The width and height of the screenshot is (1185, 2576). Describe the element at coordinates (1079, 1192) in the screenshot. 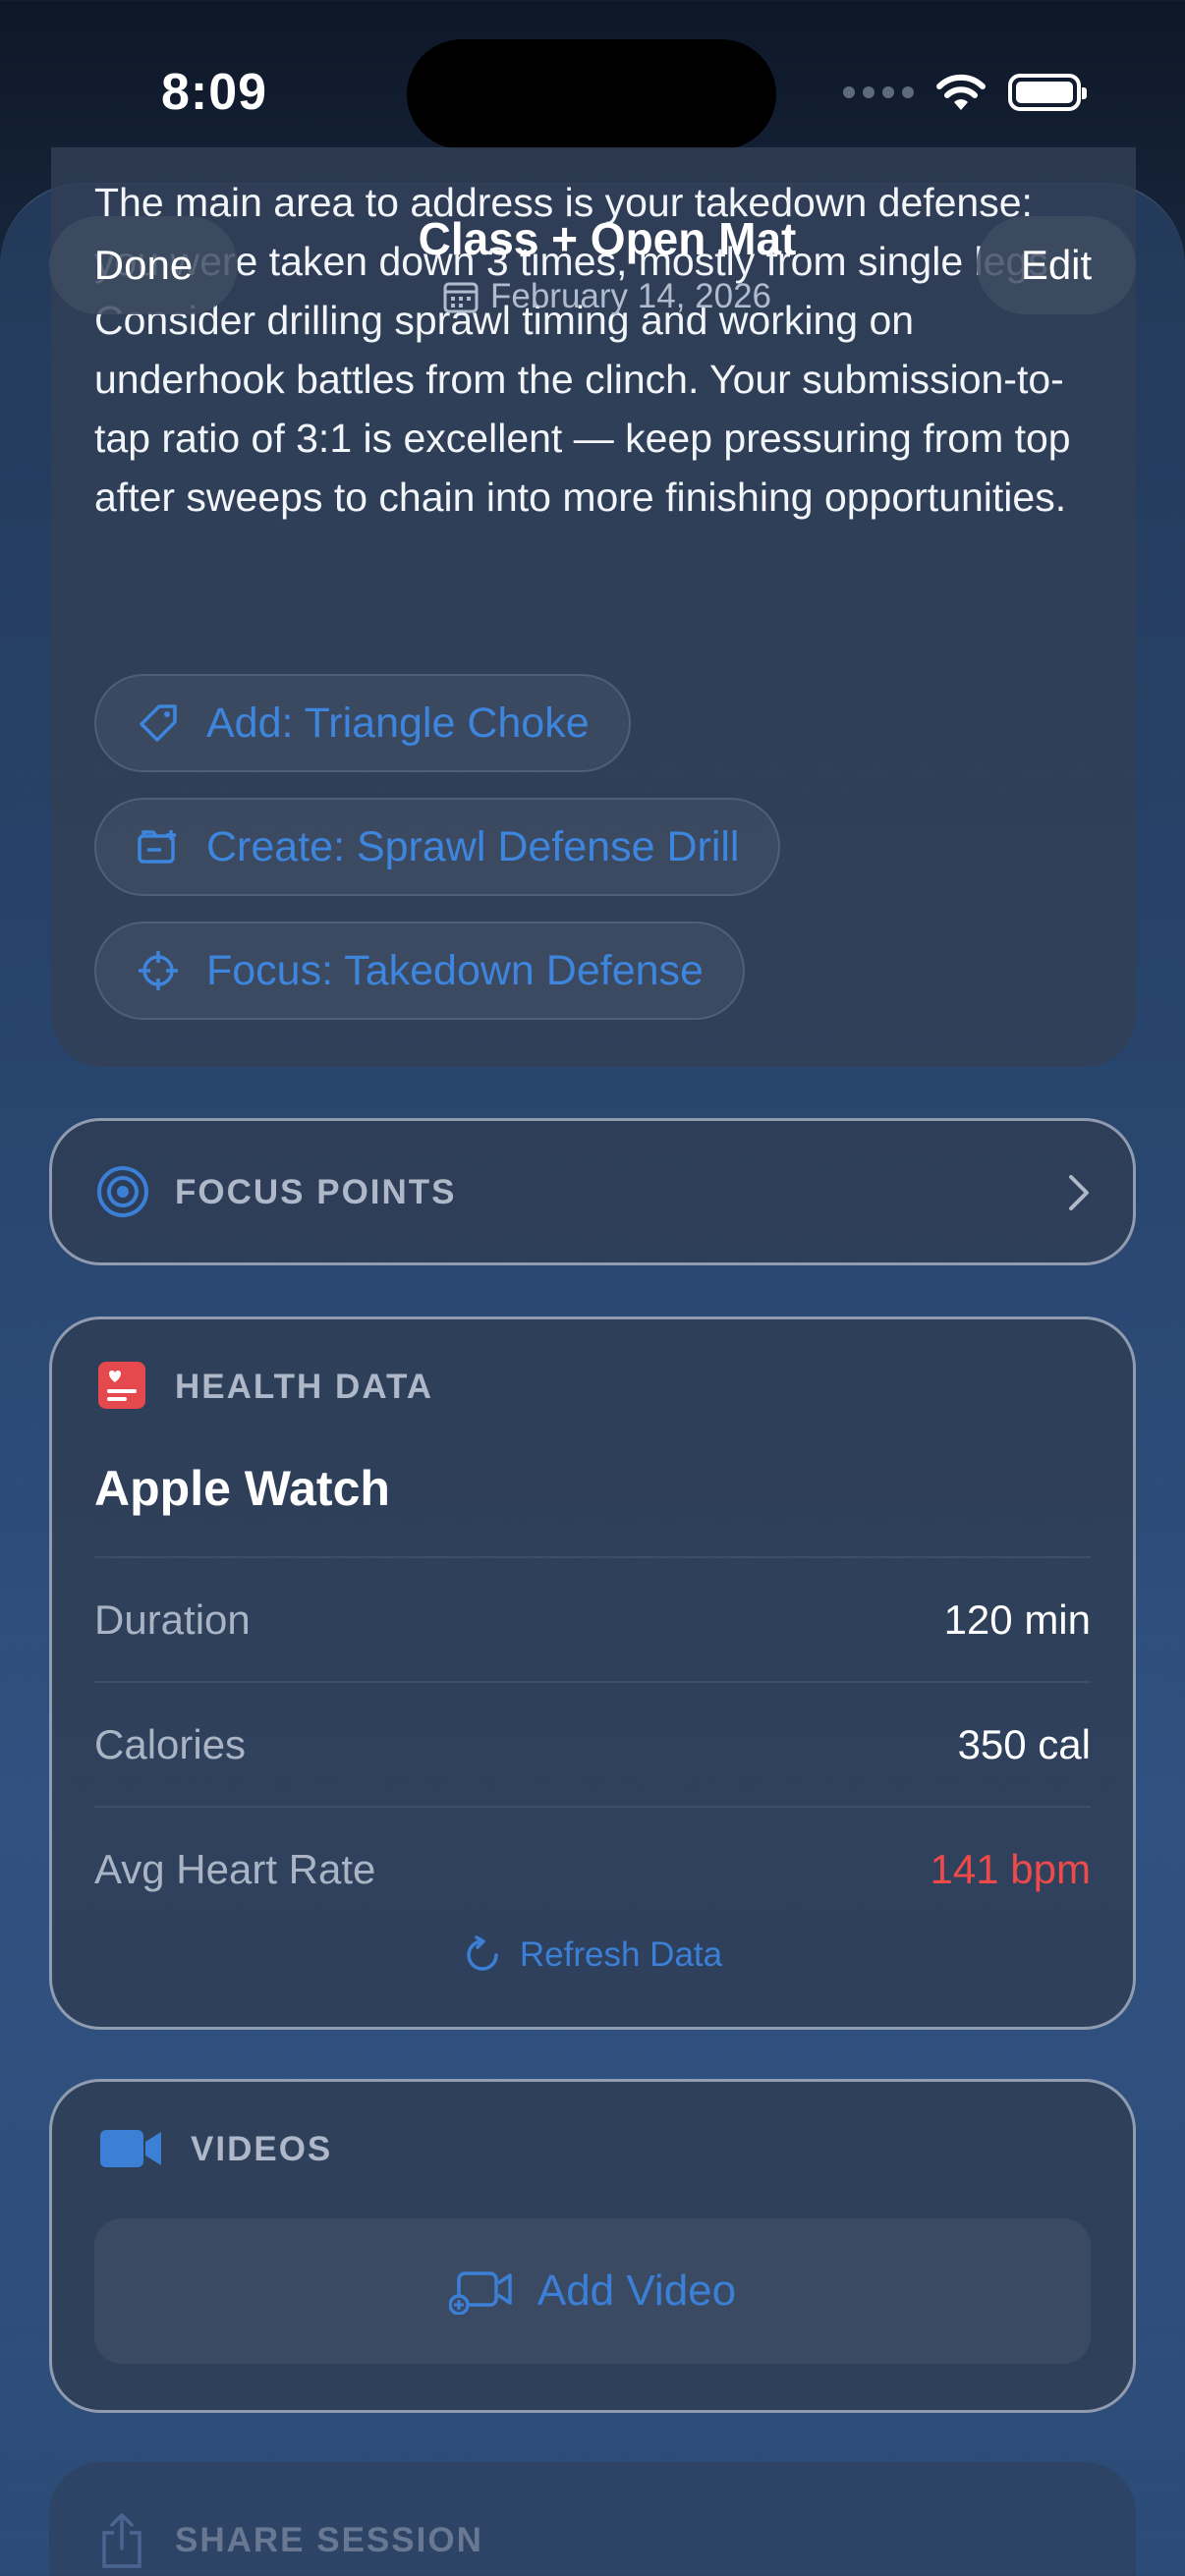

I see `chevron-right-icon` at that location.